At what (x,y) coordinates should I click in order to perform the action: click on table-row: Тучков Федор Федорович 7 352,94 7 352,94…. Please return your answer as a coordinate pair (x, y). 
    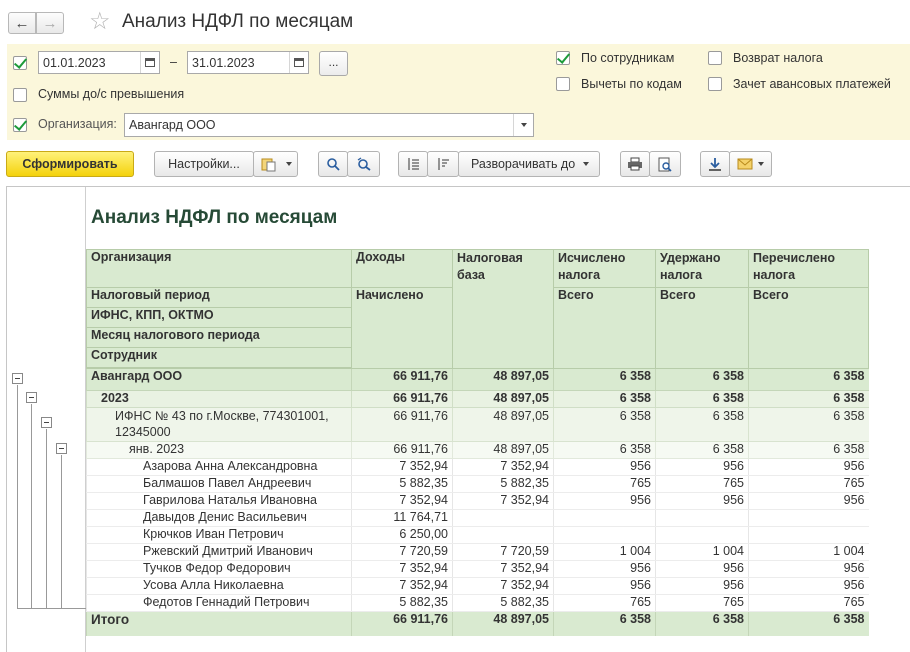
    Looking at the image, I should click on (477, 569).